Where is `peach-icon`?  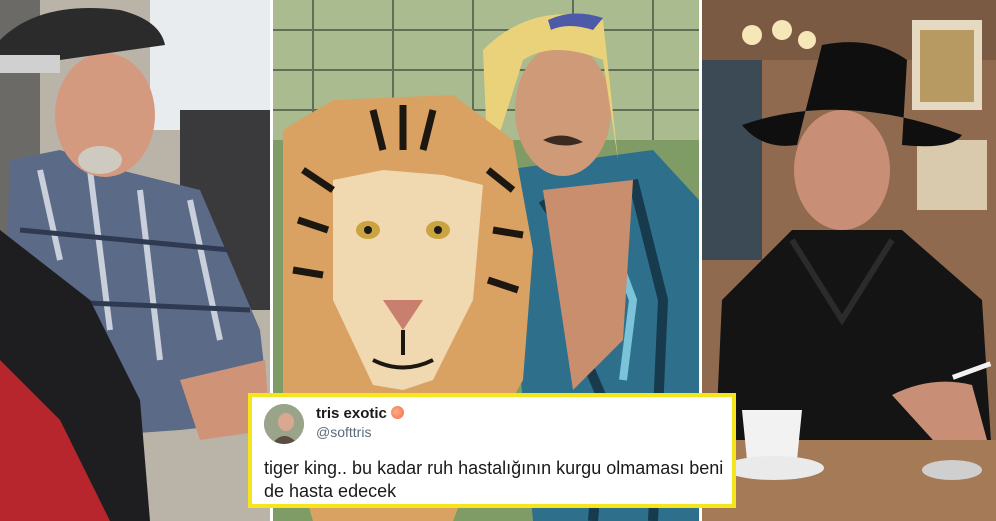
peach-icon is located at coordinates (397, 412).